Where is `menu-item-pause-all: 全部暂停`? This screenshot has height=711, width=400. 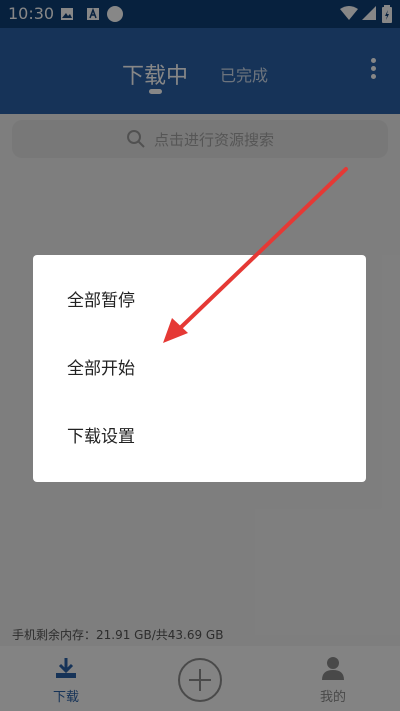
menu-item-pause-all: 全部暂停 is located at coordinates (199, 301).